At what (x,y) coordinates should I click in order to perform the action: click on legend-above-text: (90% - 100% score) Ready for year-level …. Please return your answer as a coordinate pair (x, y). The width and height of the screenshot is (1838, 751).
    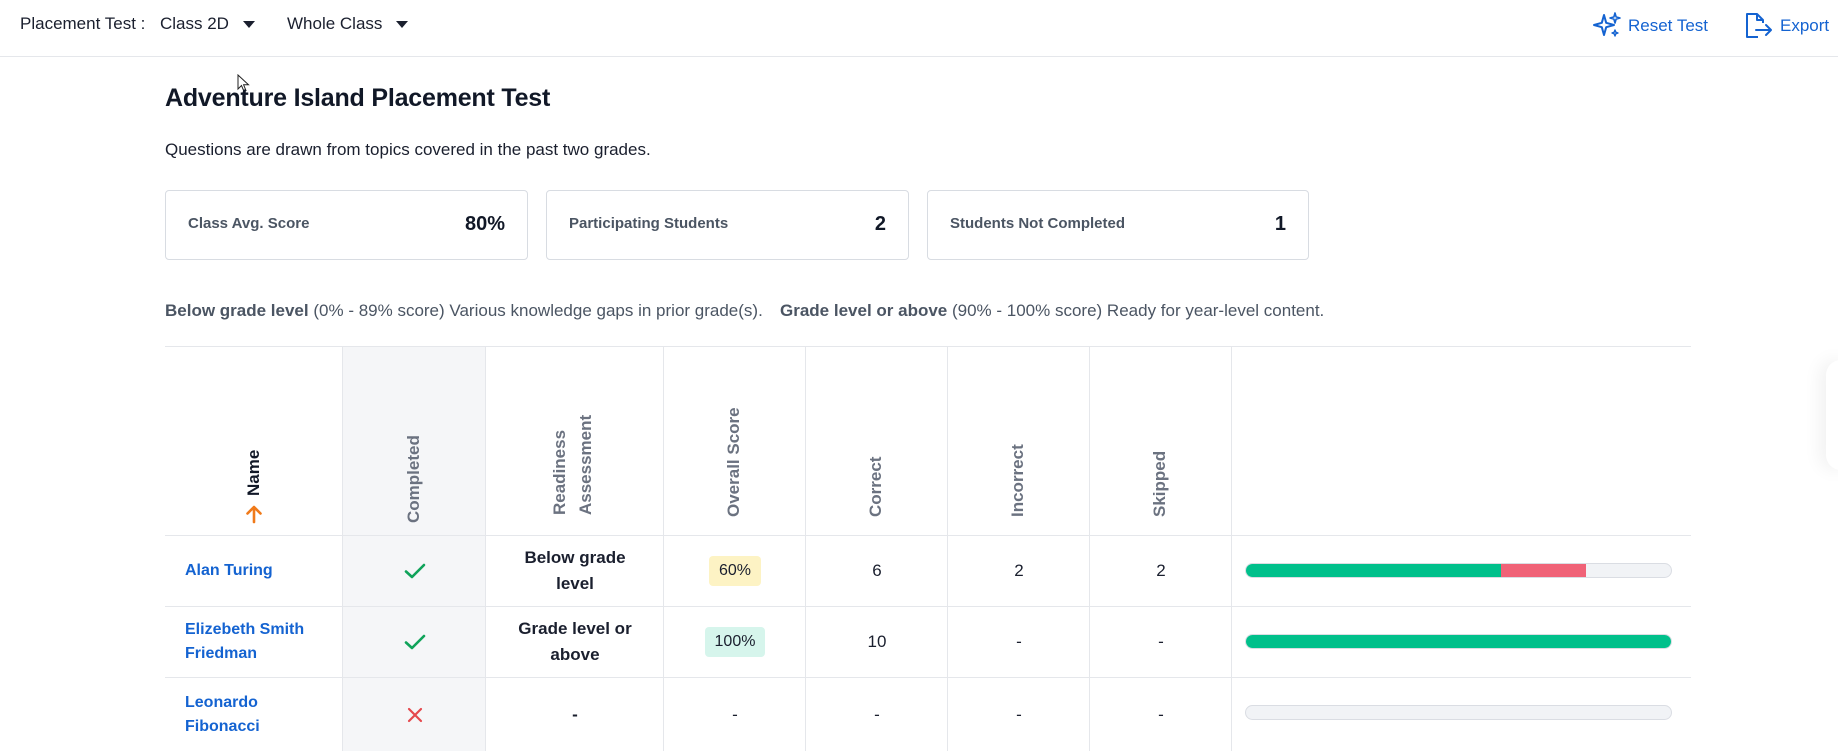
    Looking at the image, I should click on (1138, 310).